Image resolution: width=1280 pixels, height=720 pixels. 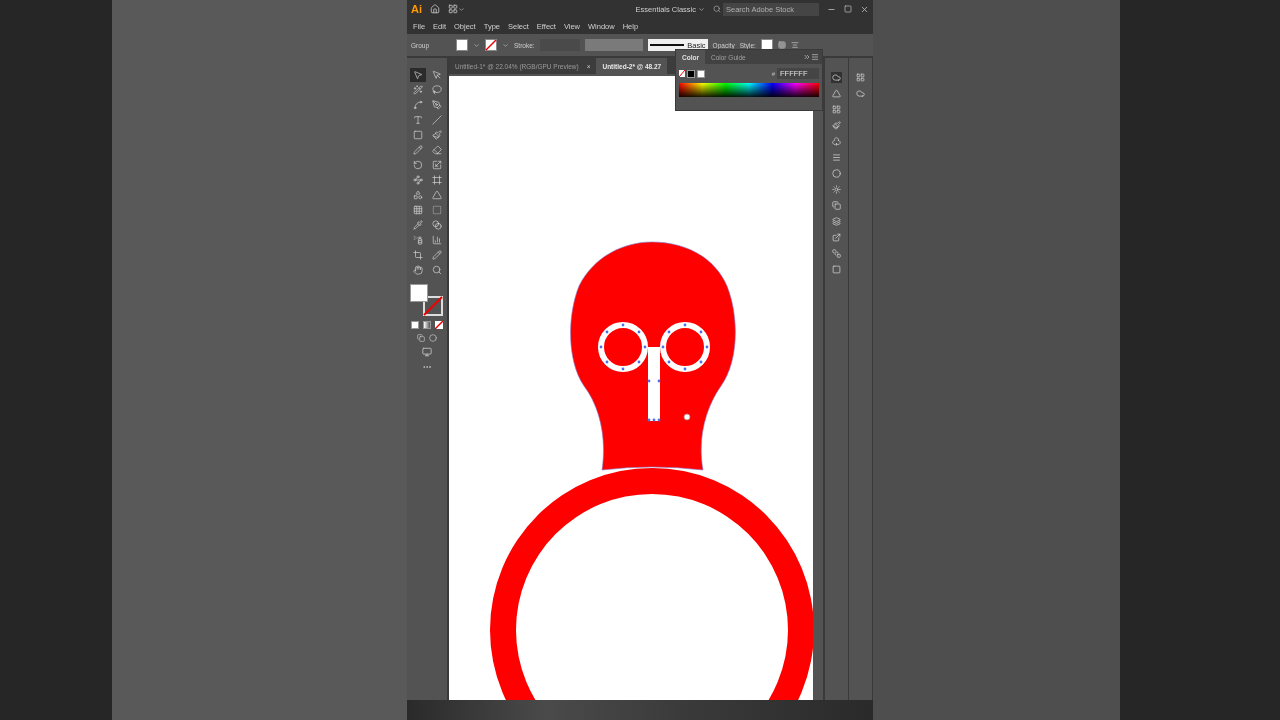 I want to click on square-icon, so click(x=836, y=269).